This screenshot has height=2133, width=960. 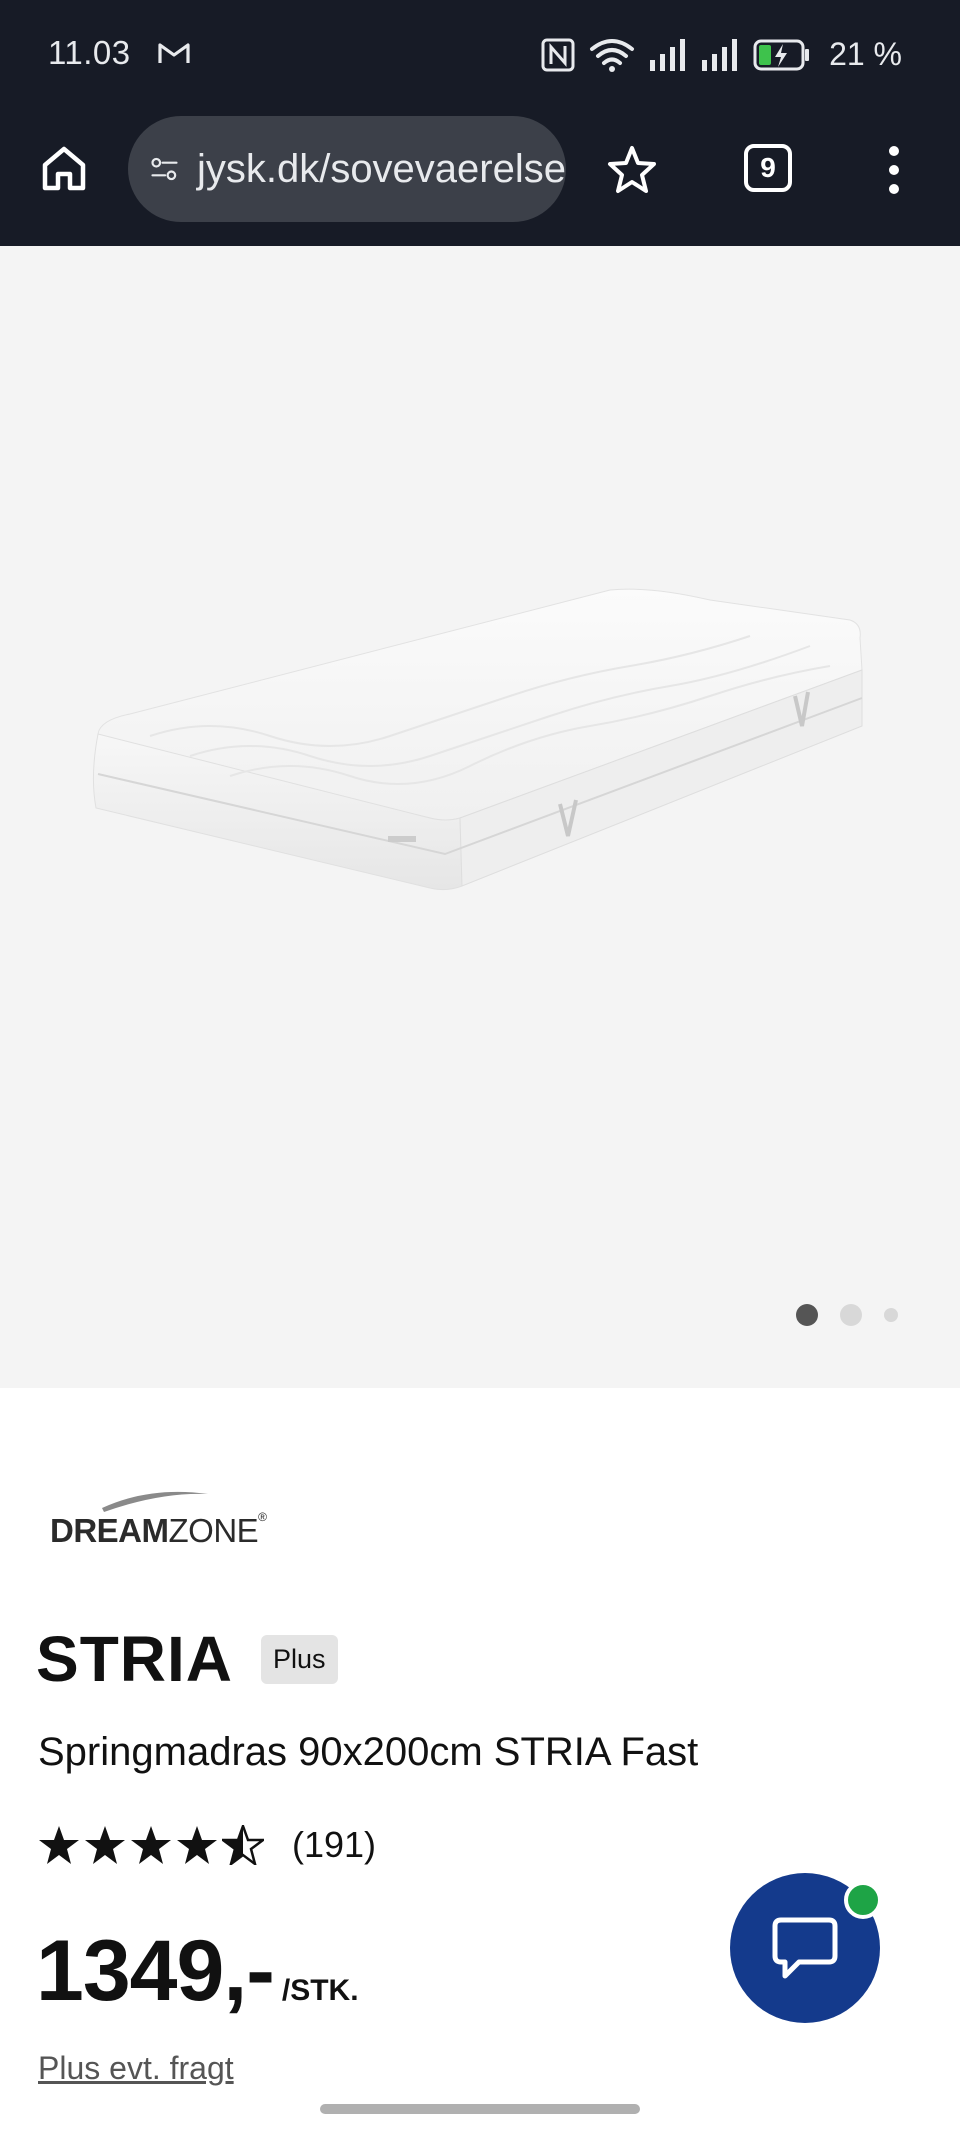 What do you see at coordinates (558, 54) in the screenshot?
I see `nfc-icon` at bounding box center [558, 54].